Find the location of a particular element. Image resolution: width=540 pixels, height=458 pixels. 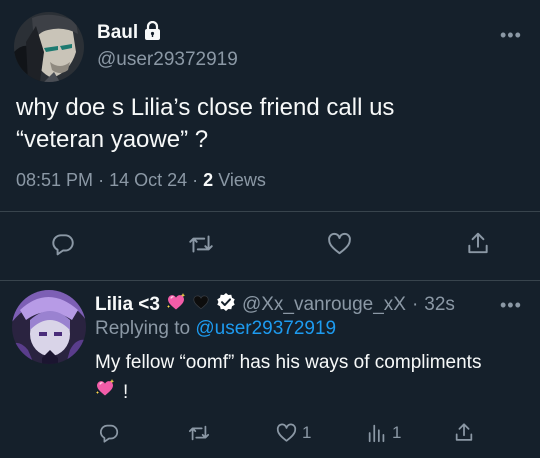

black-heart-emoji is located at coordinates (201, 305).